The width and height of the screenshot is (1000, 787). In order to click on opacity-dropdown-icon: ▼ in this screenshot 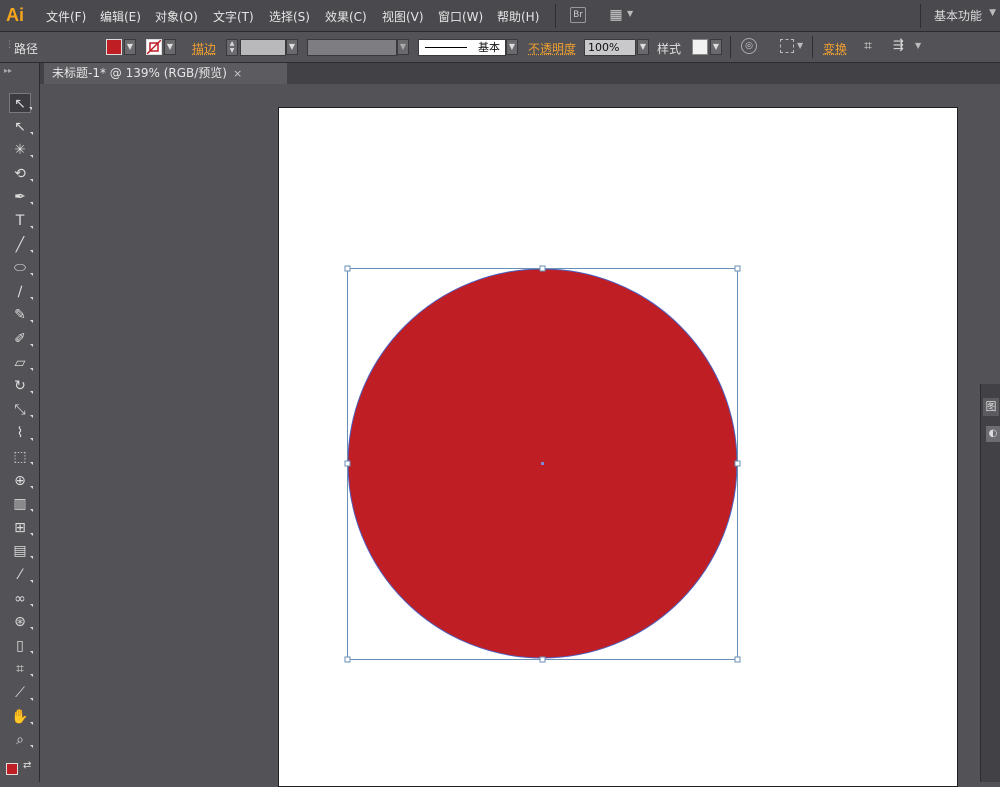, I will do `click(643, 47)`.